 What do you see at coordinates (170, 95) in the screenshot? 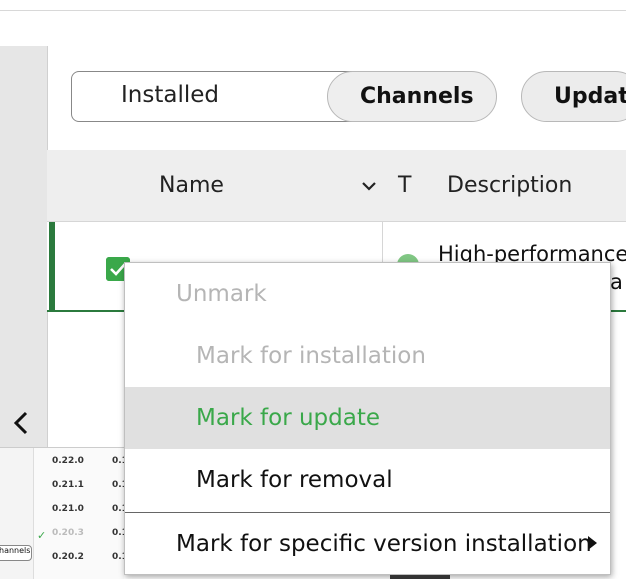
I see `filter-label: Installed` at bounding box center [170, 95].